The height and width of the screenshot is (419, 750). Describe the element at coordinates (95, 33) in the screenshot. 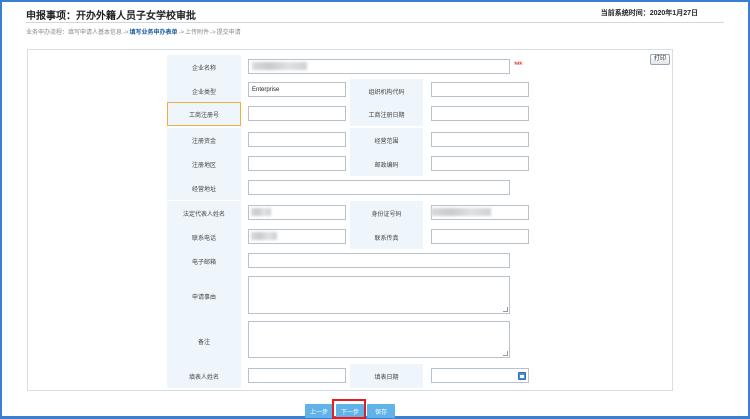

I see `step-1: 填写申请人基本信息` at that location.